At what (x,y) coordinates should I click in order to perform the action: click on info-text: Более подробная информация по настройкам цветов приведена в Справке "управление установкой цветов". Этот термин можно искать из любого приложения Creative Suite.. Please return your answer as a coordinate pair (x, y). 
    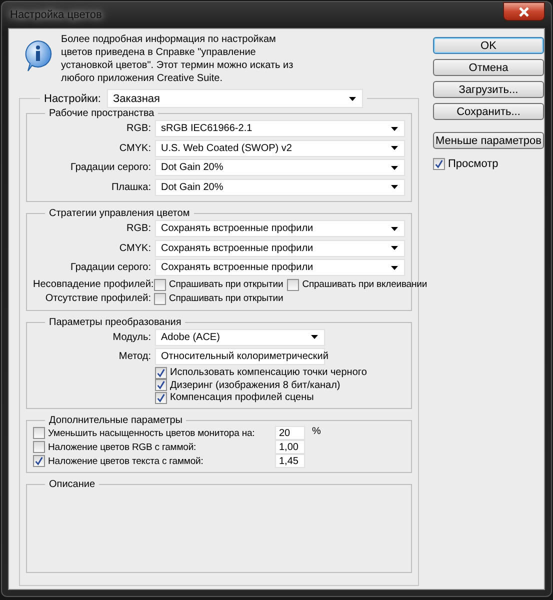
    Looking at the image, I should click on (177, 59).